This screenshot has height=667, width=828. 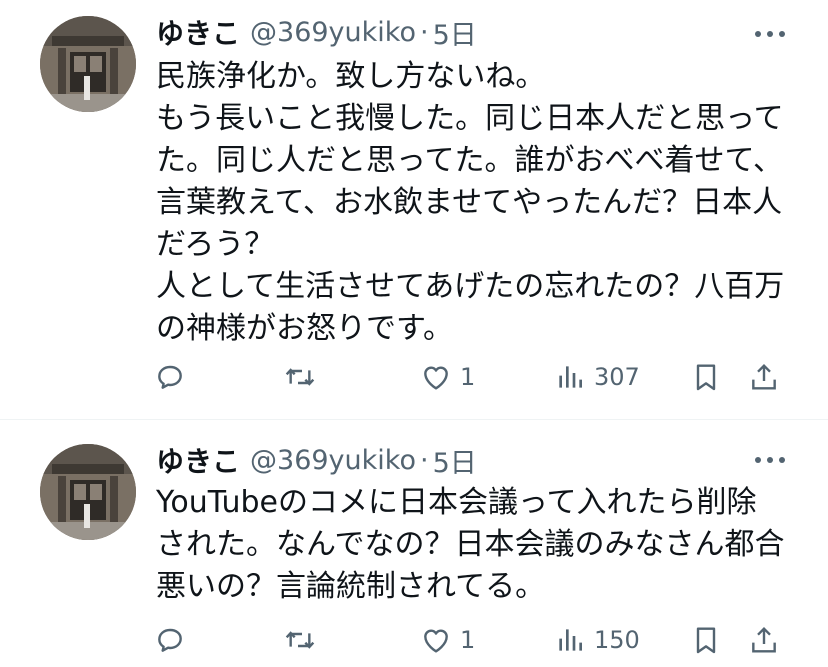 I want to click on views-count: 307, so click(x=617, y=377).